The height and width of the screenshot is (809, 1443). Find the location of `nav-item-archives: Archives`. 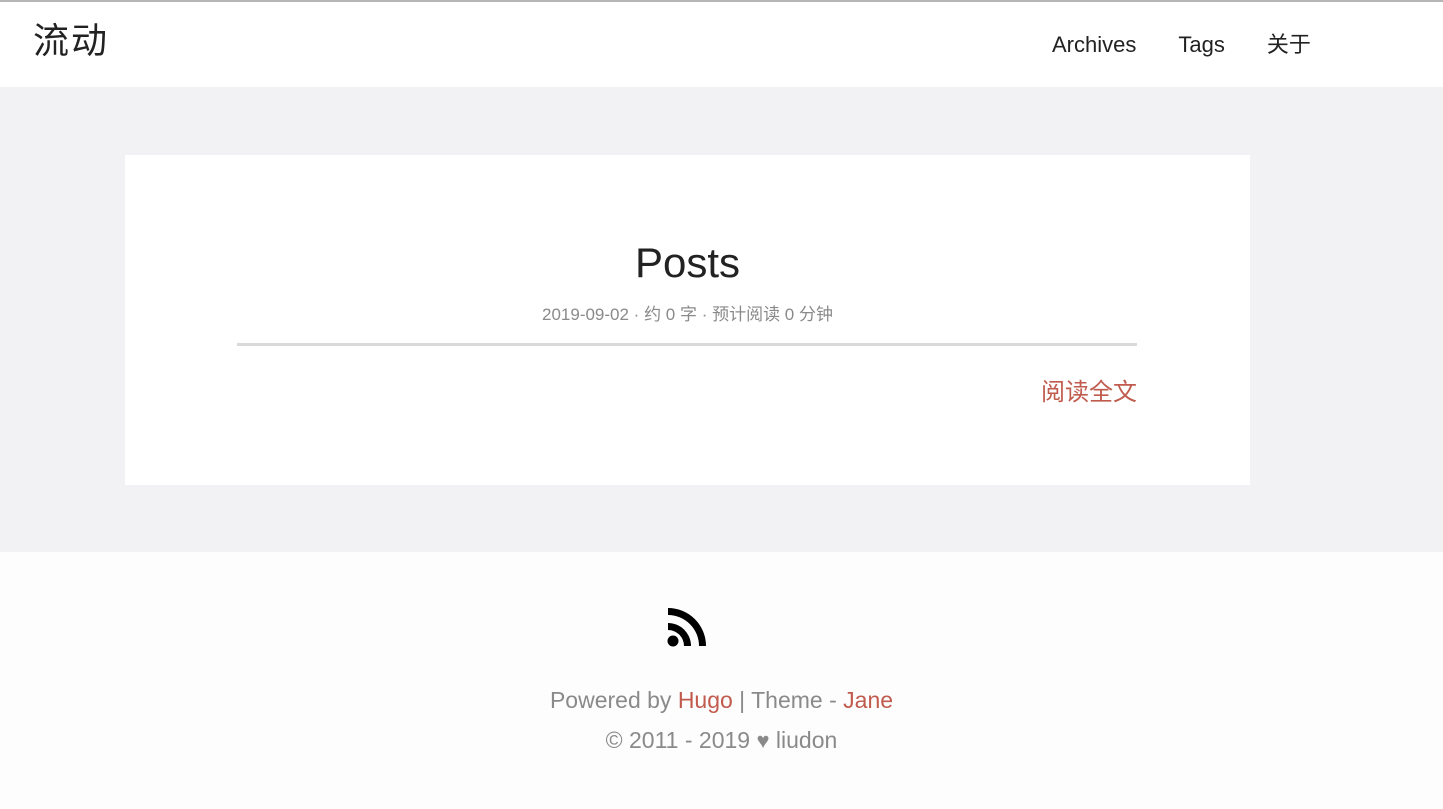

nav-item-archives: Archives is located at coordinates (1094, 45).